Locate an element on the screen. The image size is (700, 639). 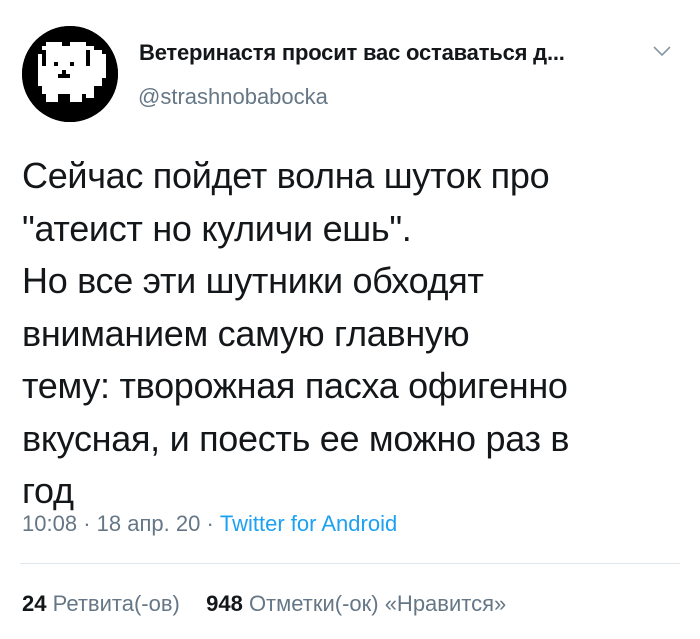
pixel-dog-avatar-icon is located at coordinates (70, 74).